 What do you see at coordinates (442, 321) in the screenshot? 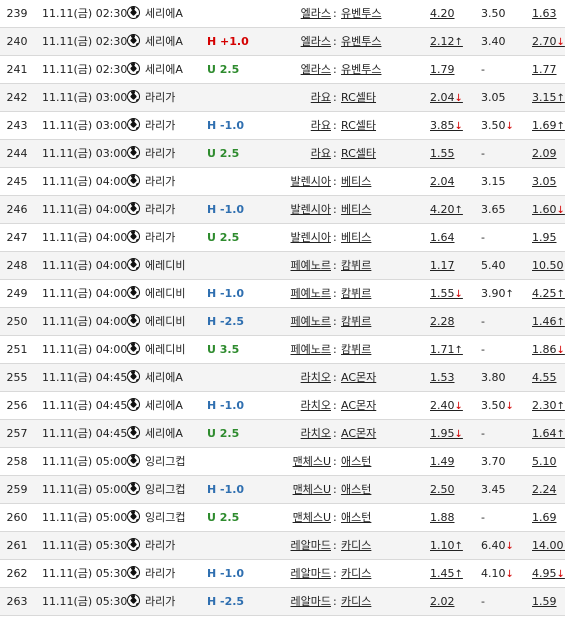
I see `odds-win: 2.28` at bounding box center [442, 321].